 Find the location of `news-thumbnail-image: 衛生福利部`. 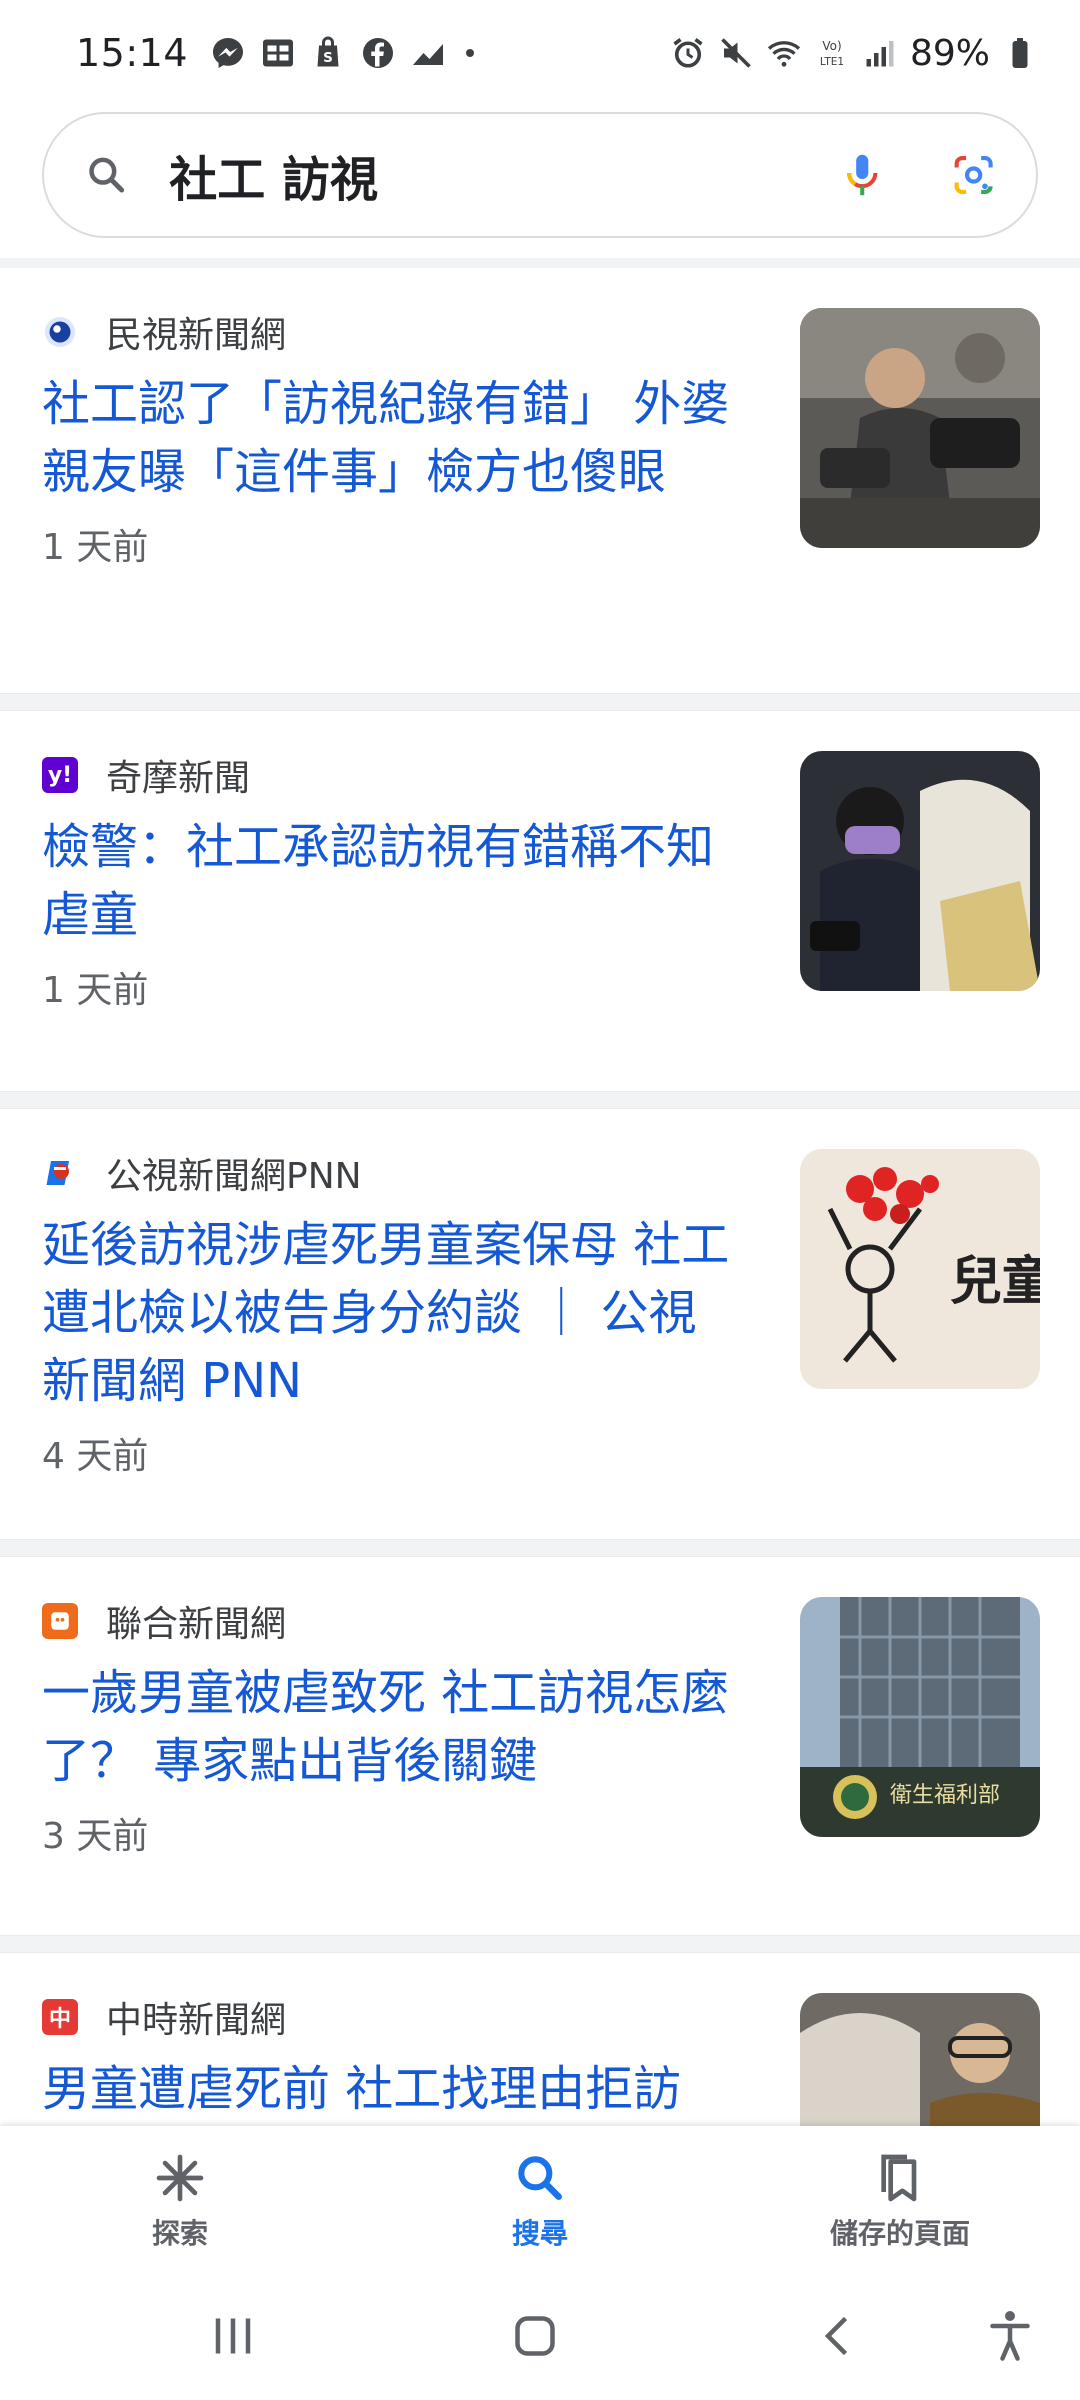

news-thumbnail-image: 衛生福利部 is located at coordinates (920, 1717).